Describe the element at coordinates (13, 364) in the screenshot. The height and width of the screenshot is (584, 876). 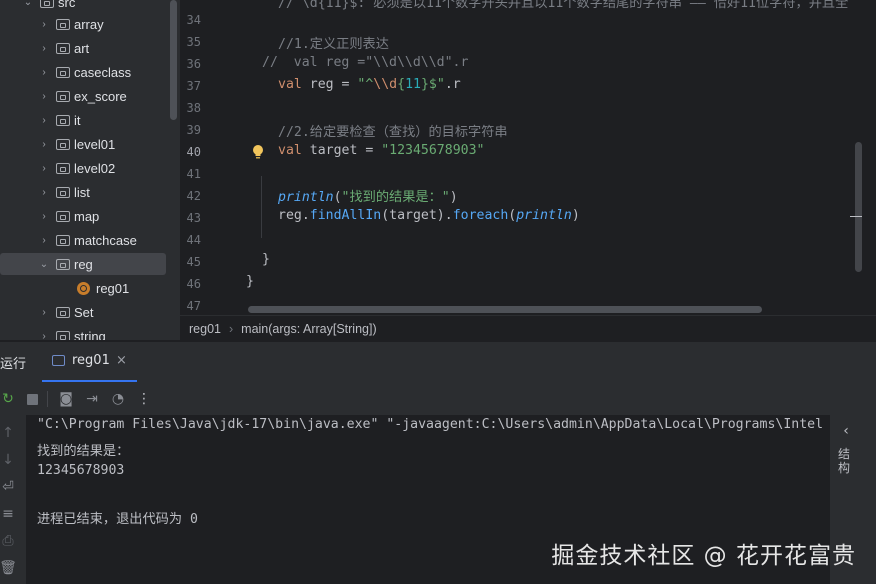
I see `run-title: 运行` at that location.